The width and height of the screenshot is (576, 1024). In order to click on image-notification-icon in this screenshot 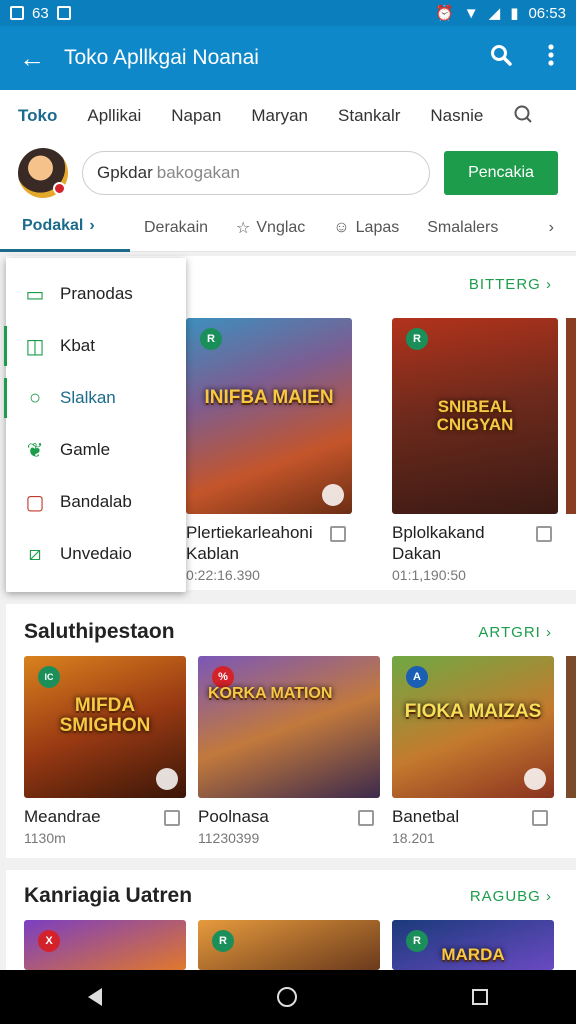, I will do `click(17, 13)`.